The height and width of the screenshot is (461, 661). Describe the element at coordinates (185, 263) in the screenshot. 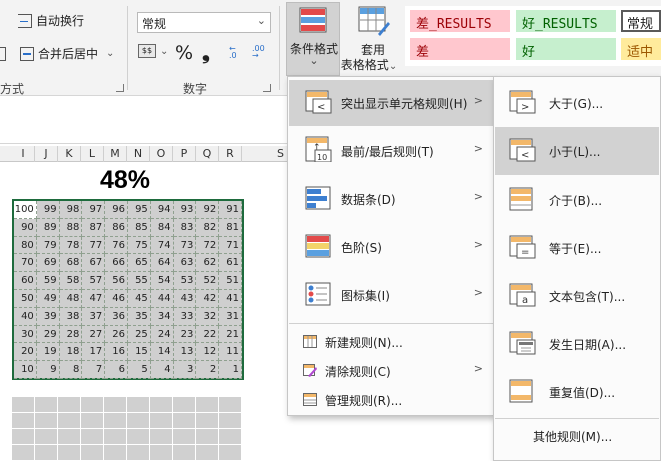

I see `grid-cell: 63` at that location.